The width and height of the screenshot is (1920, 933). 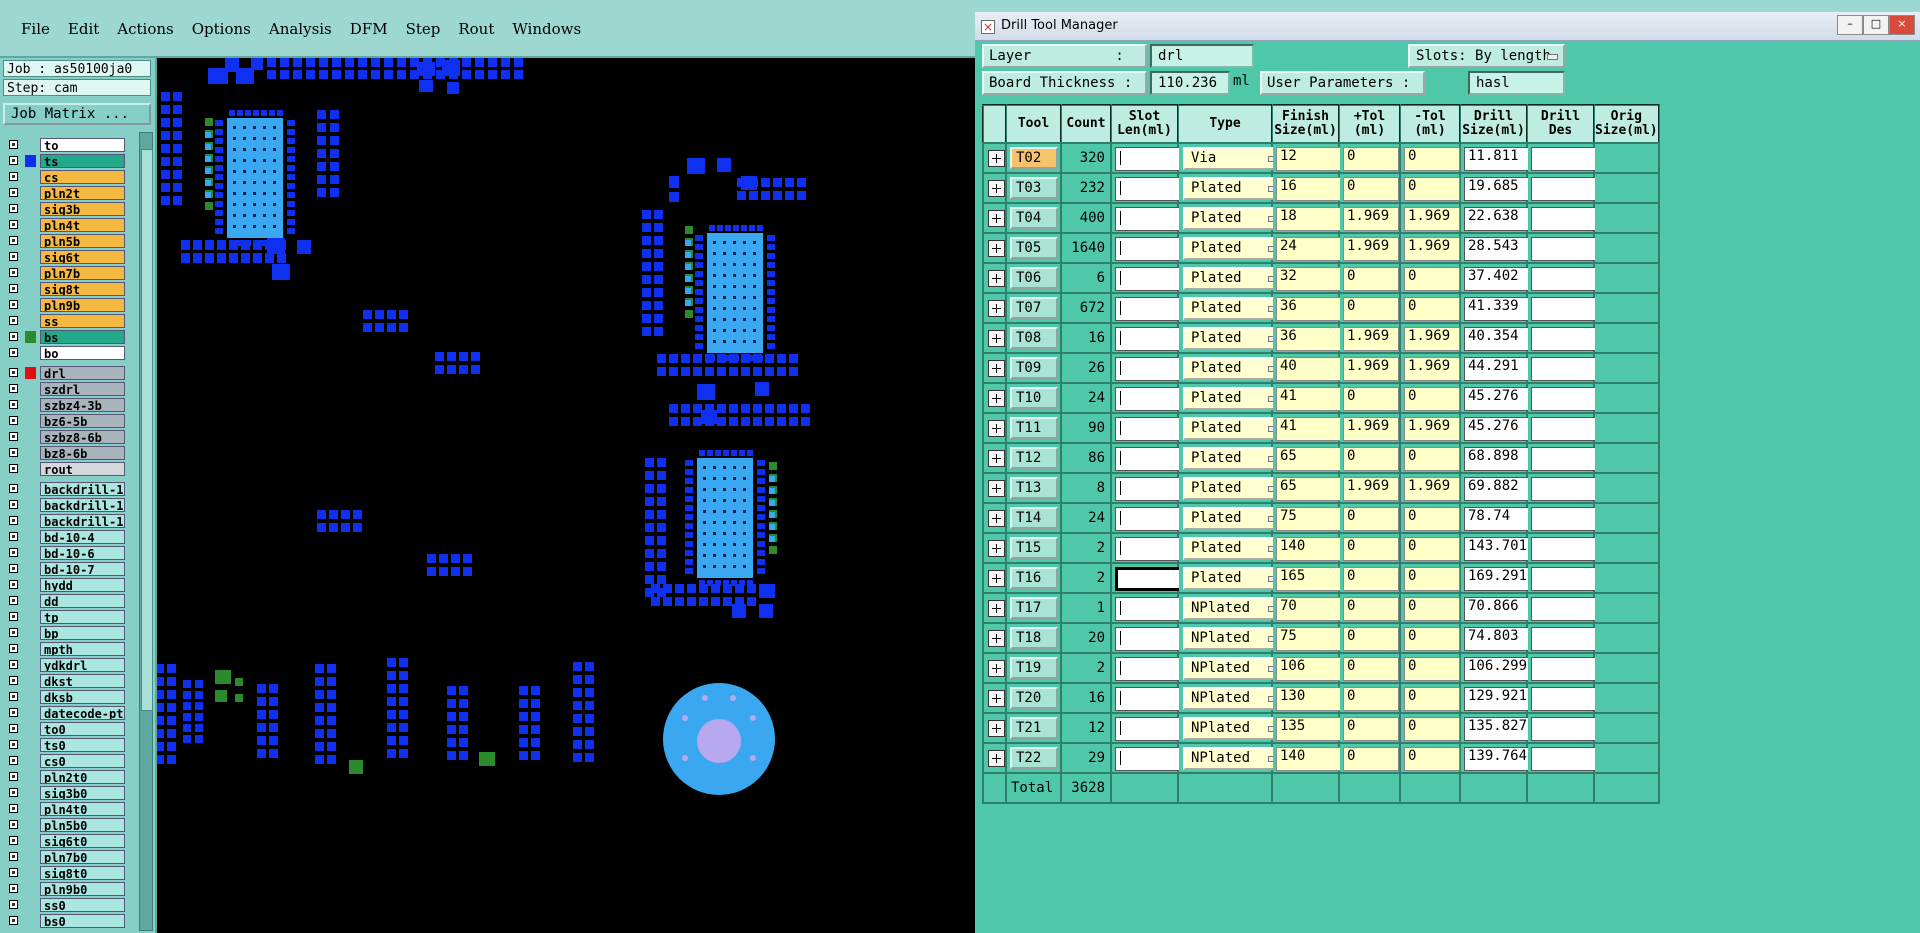 What do you see at coordinates (82, 225) in the screenshot?
I see `layer-name: pln4t` at bounding box center [82, 225].